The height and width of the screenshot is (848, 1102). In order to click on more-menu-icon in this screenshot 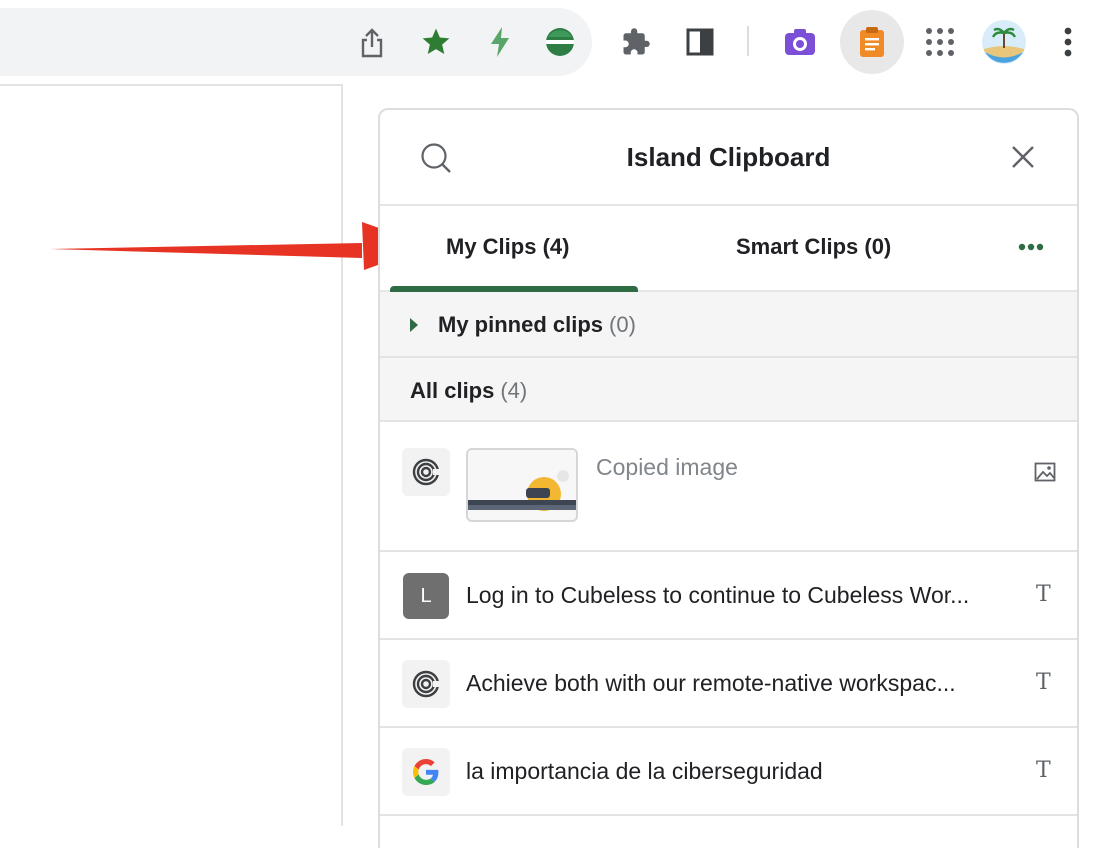, I will do `click(1068, 42)`.